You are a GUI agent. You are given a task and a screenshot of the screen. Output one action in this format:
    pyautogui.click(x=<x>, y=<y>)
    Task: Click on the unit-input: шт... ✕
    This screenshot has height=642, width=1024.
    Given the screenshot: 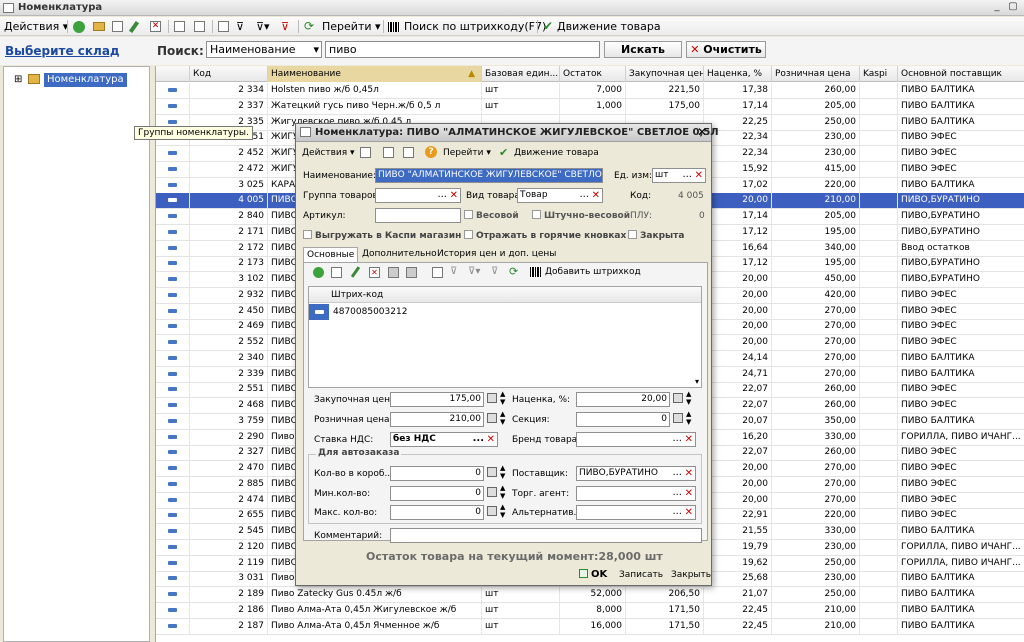 What is the action you would take?
    pyautogui.click(x=679, y=175)
    